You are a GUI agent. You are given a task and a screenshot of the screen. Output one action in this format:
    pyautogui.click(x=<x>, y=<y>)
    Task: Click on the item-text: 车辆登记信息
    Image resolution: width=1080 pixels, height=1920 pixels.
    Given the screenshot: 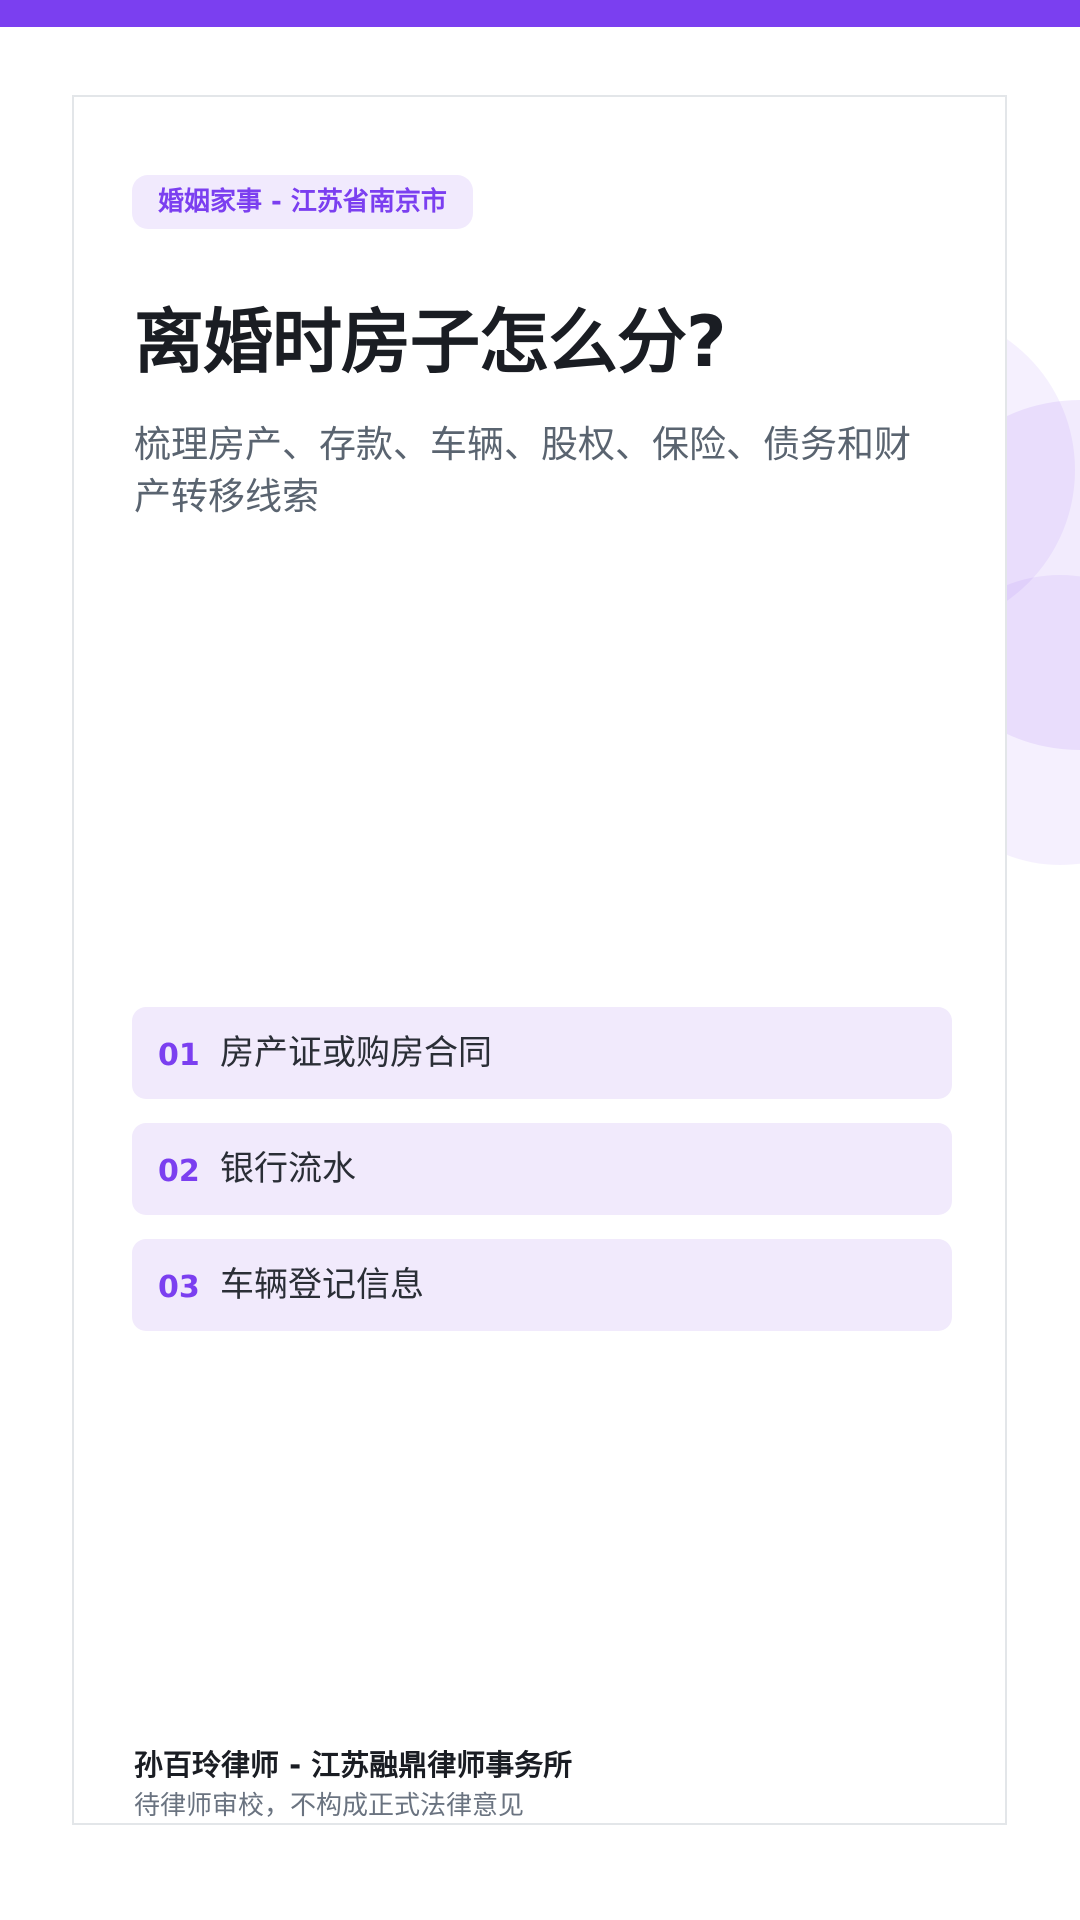 What is the action you would take?
    pyautogui.click(x=322, y=1284)
    